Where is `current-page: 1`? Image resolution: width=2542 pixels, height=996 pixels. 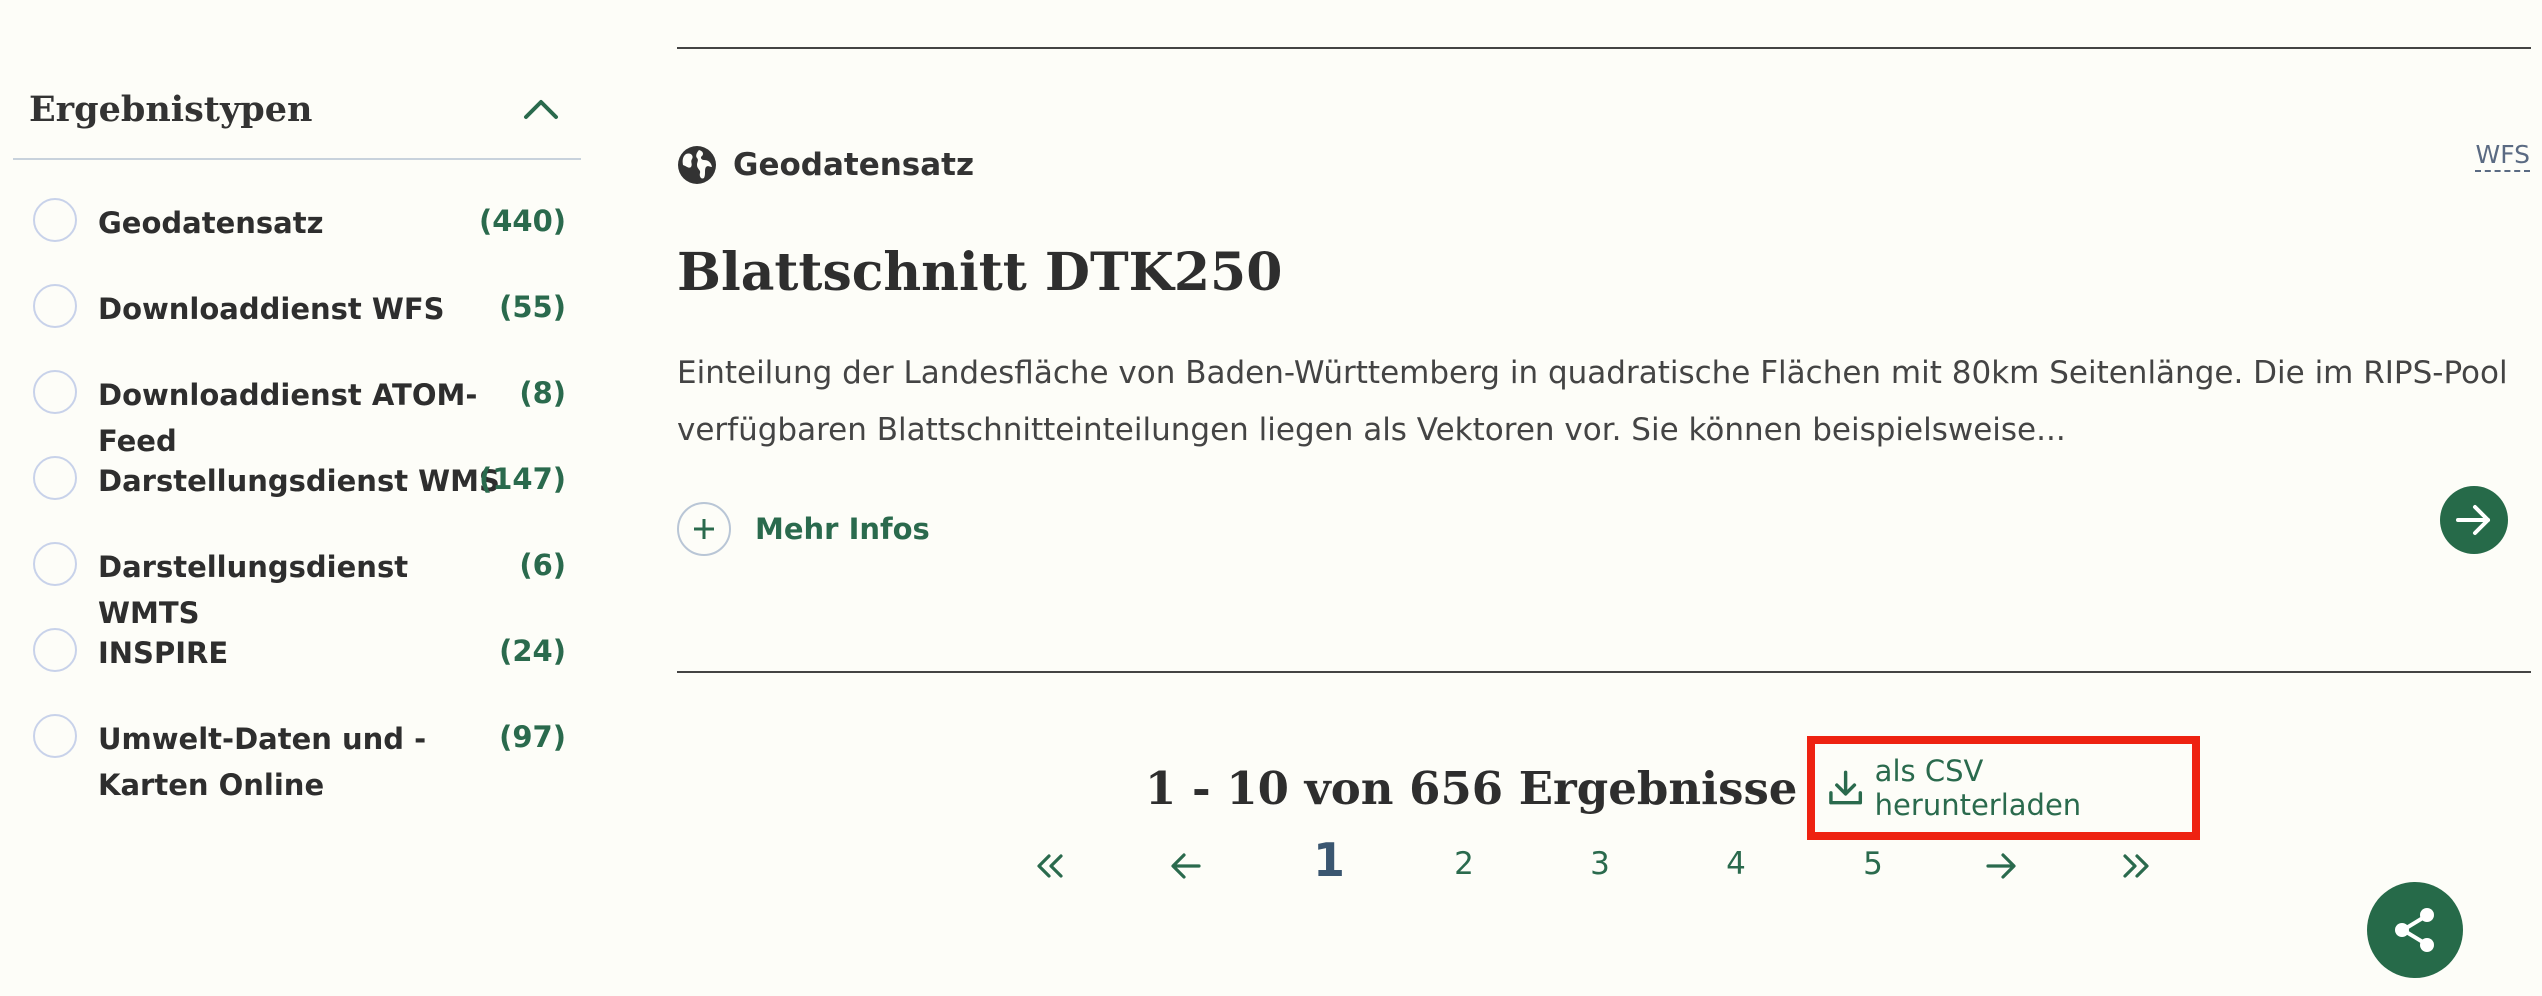 current-page: 1 is located at coordinates (1329, 860).